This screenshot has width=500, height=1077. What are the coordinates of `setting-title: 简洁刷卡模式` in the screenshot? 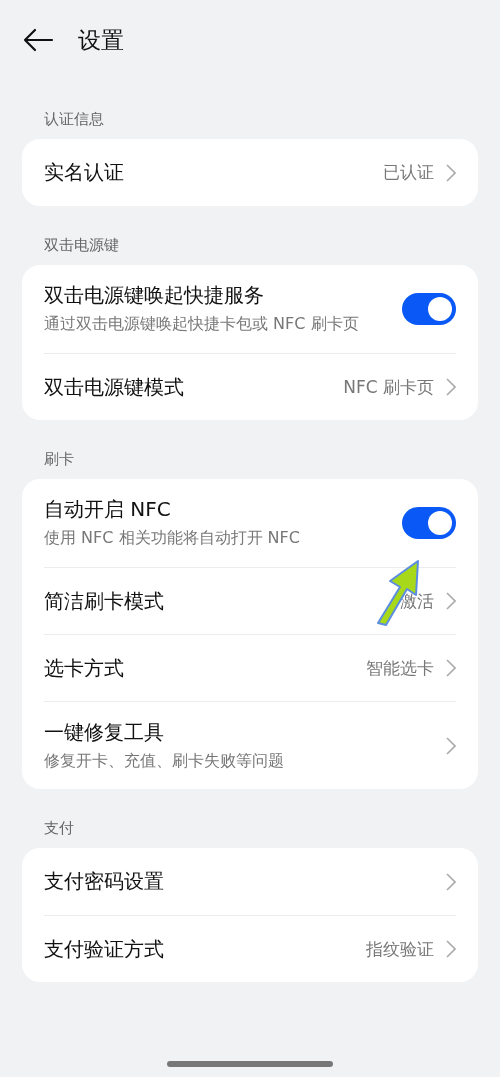 It's located at (216, 601).